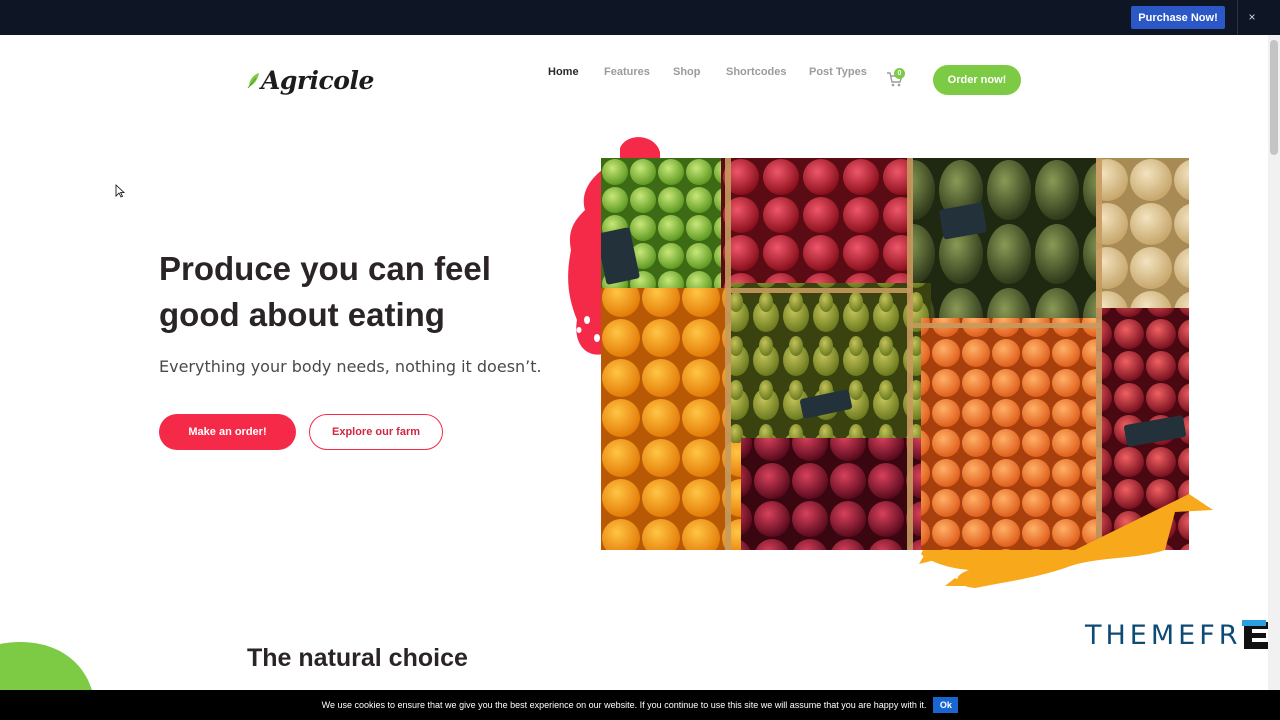 Image resolution: width=1280 pixels, height=720 pixels. I want to click on watermark-e-logo: E, so click(1254, 634).